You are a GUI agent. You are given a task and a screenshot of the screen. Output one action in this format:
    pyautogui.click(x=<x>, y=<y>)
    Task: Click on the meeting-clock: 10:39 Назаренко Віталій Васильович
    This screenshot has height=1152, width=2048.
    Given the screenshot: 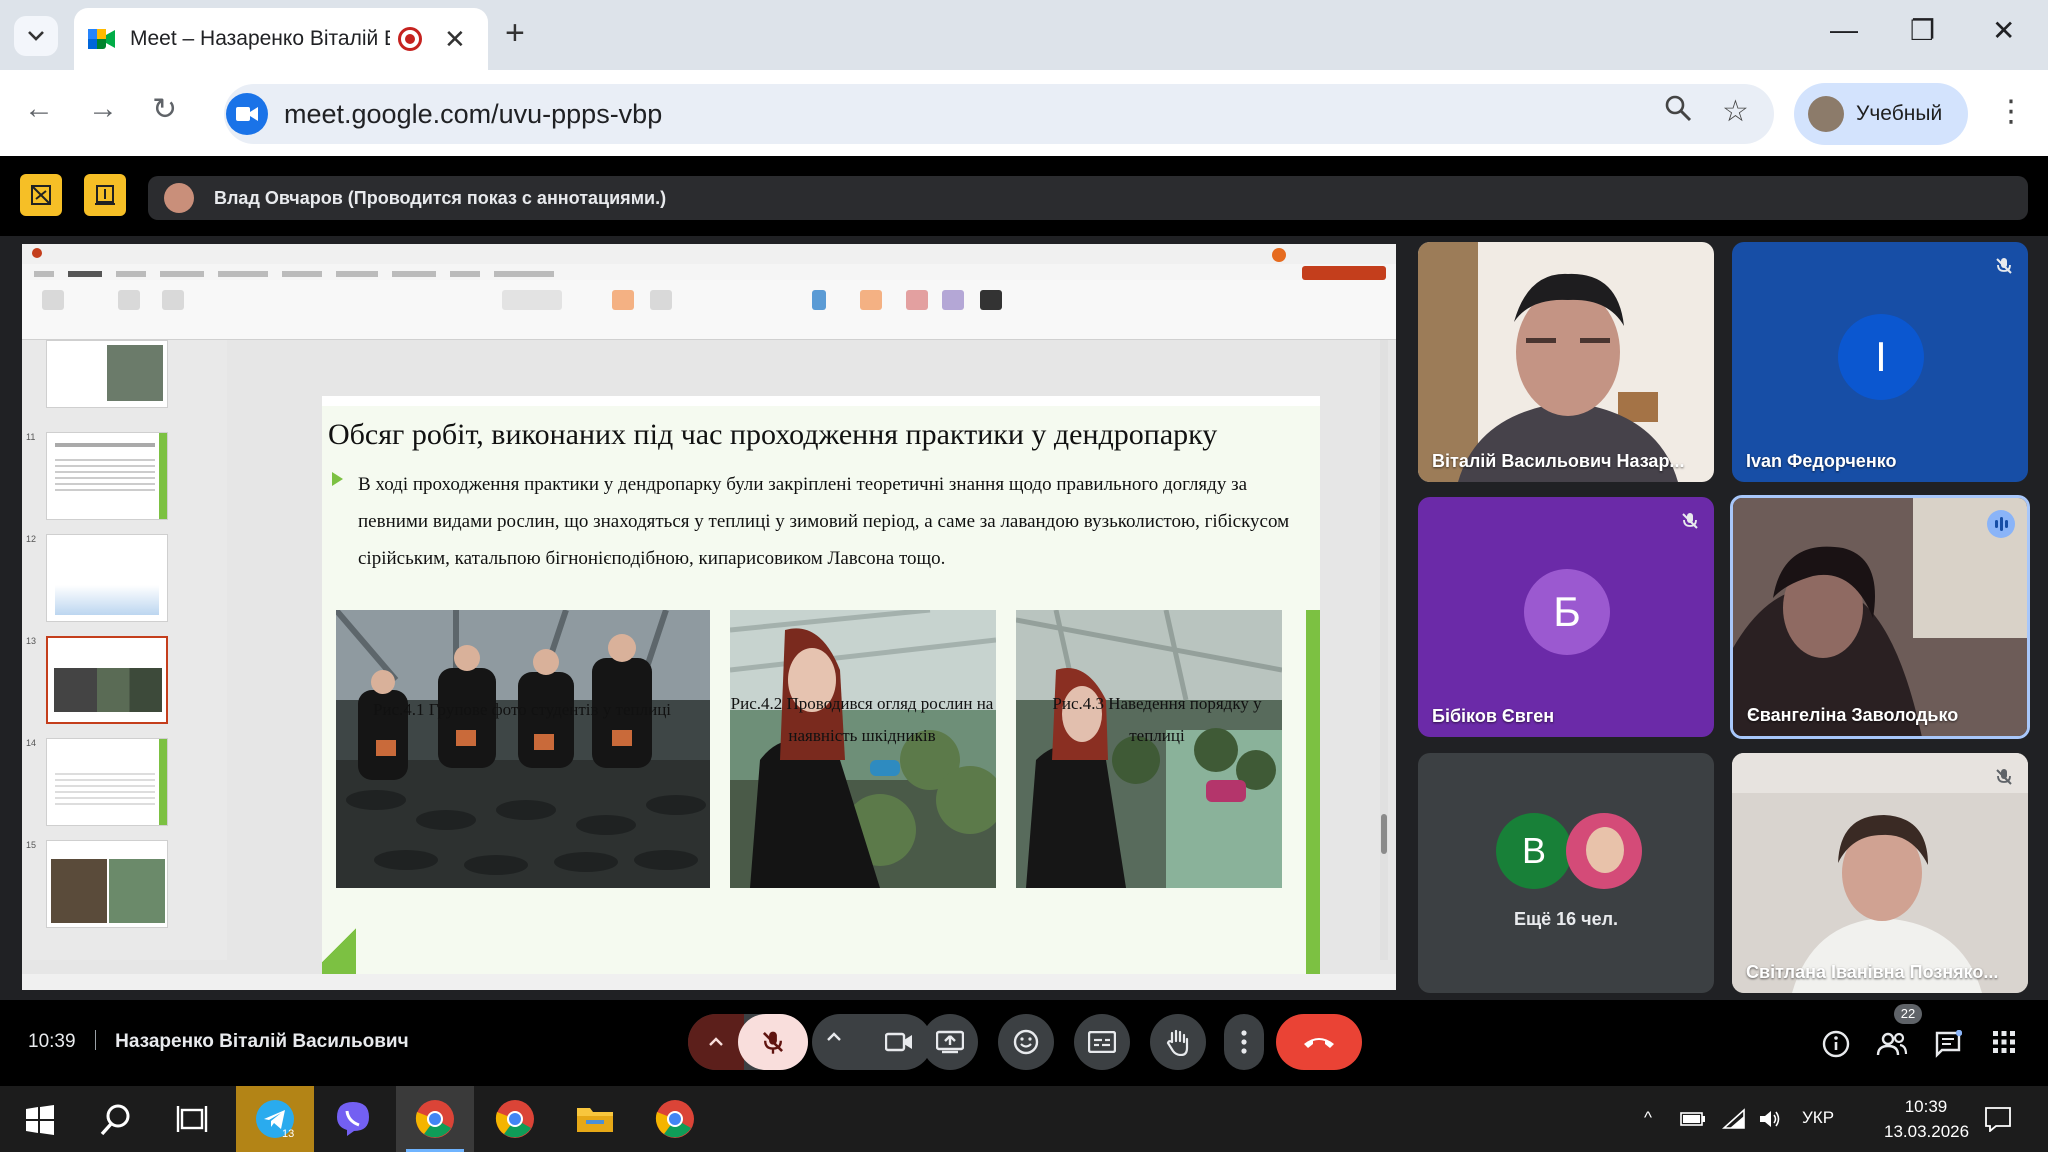 What is the action you would take?
    pyautogui.click(x=218, y=1041)
    